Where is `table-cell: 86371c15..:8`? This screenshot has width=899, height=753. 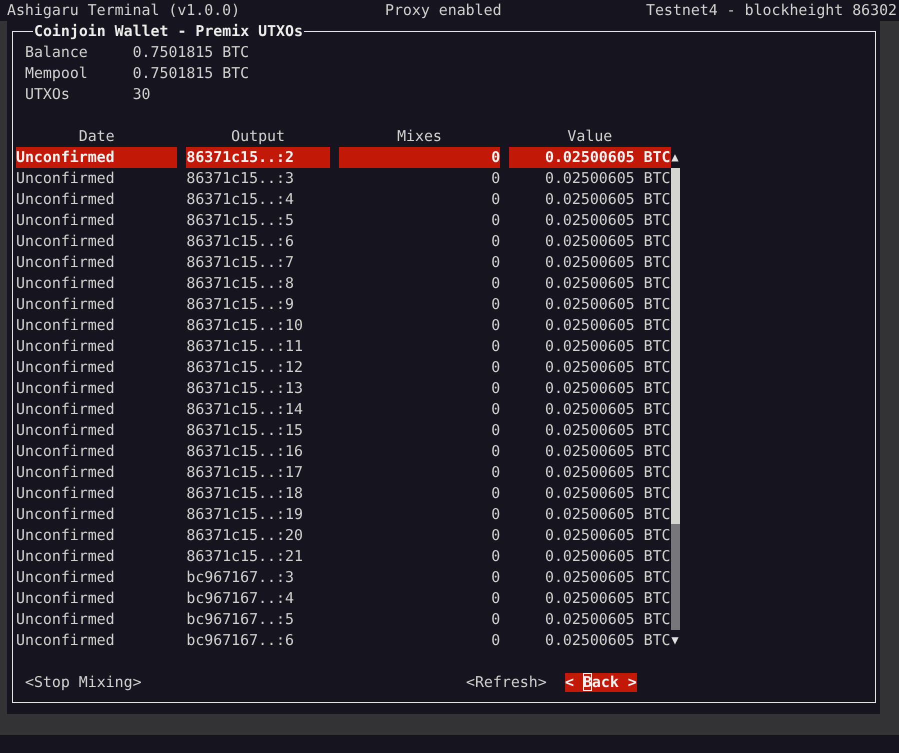
table-cell: 86371c15..:8 is located at coordinates (258, 283).